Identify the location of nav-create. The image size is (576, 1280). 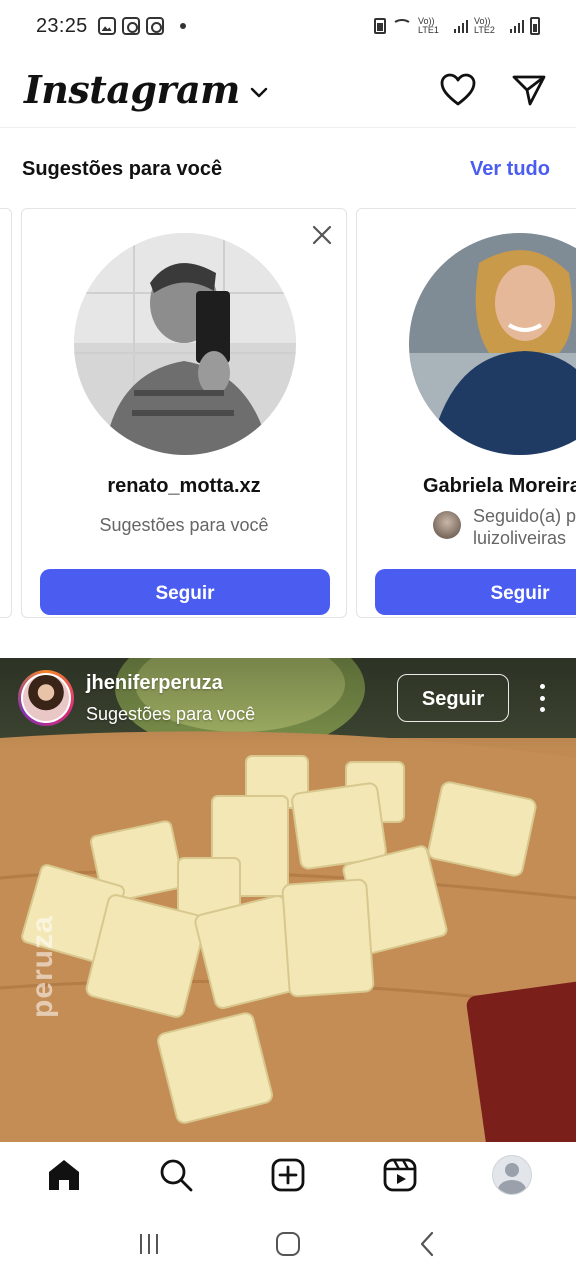
(288, 1175).